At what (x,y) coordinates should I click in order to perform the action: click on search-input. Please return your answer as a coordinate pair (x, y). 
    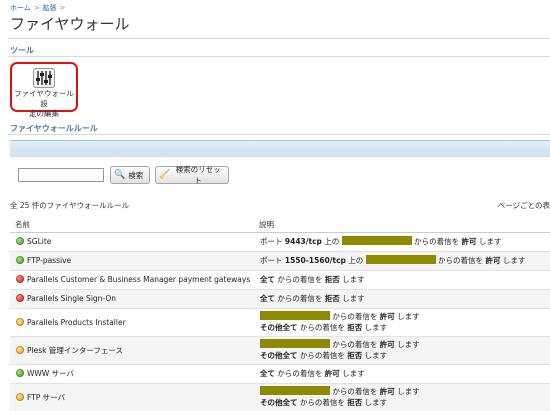
    Looking at the image, I should click on (61, 175).